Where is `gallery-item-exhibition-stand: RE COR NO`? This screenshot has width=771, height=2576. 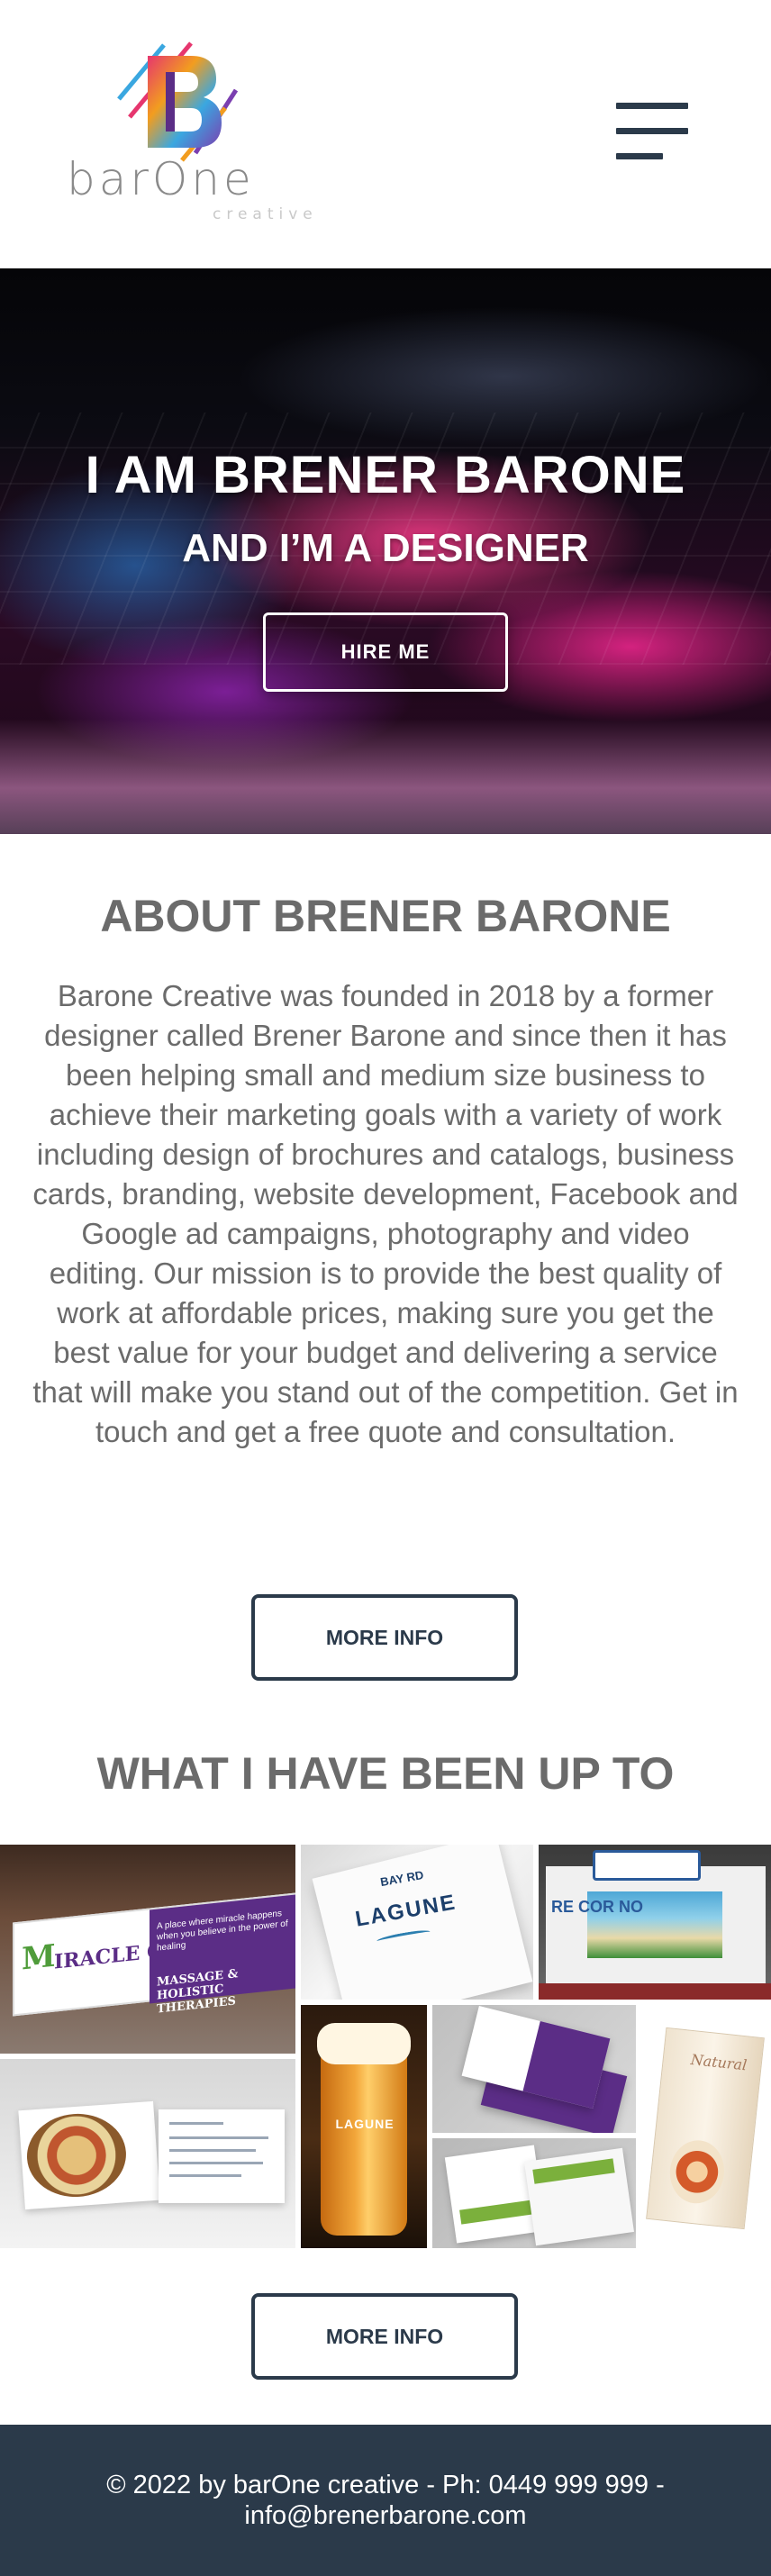
gallery-item-exhibition-stand: RE COR NO is located at coordinates (655, 1922).